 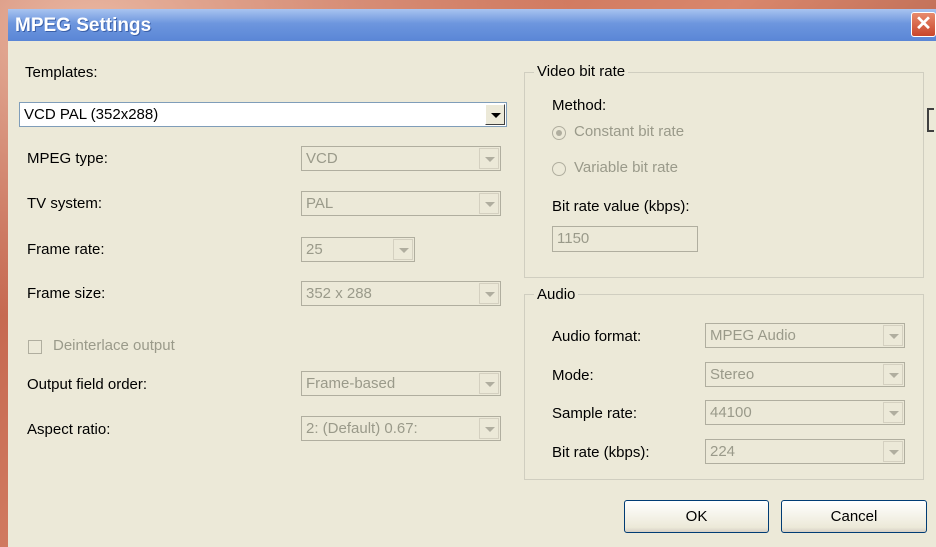 I want to click on mpeg-type-value: VCD, so click(x=322, y=158).